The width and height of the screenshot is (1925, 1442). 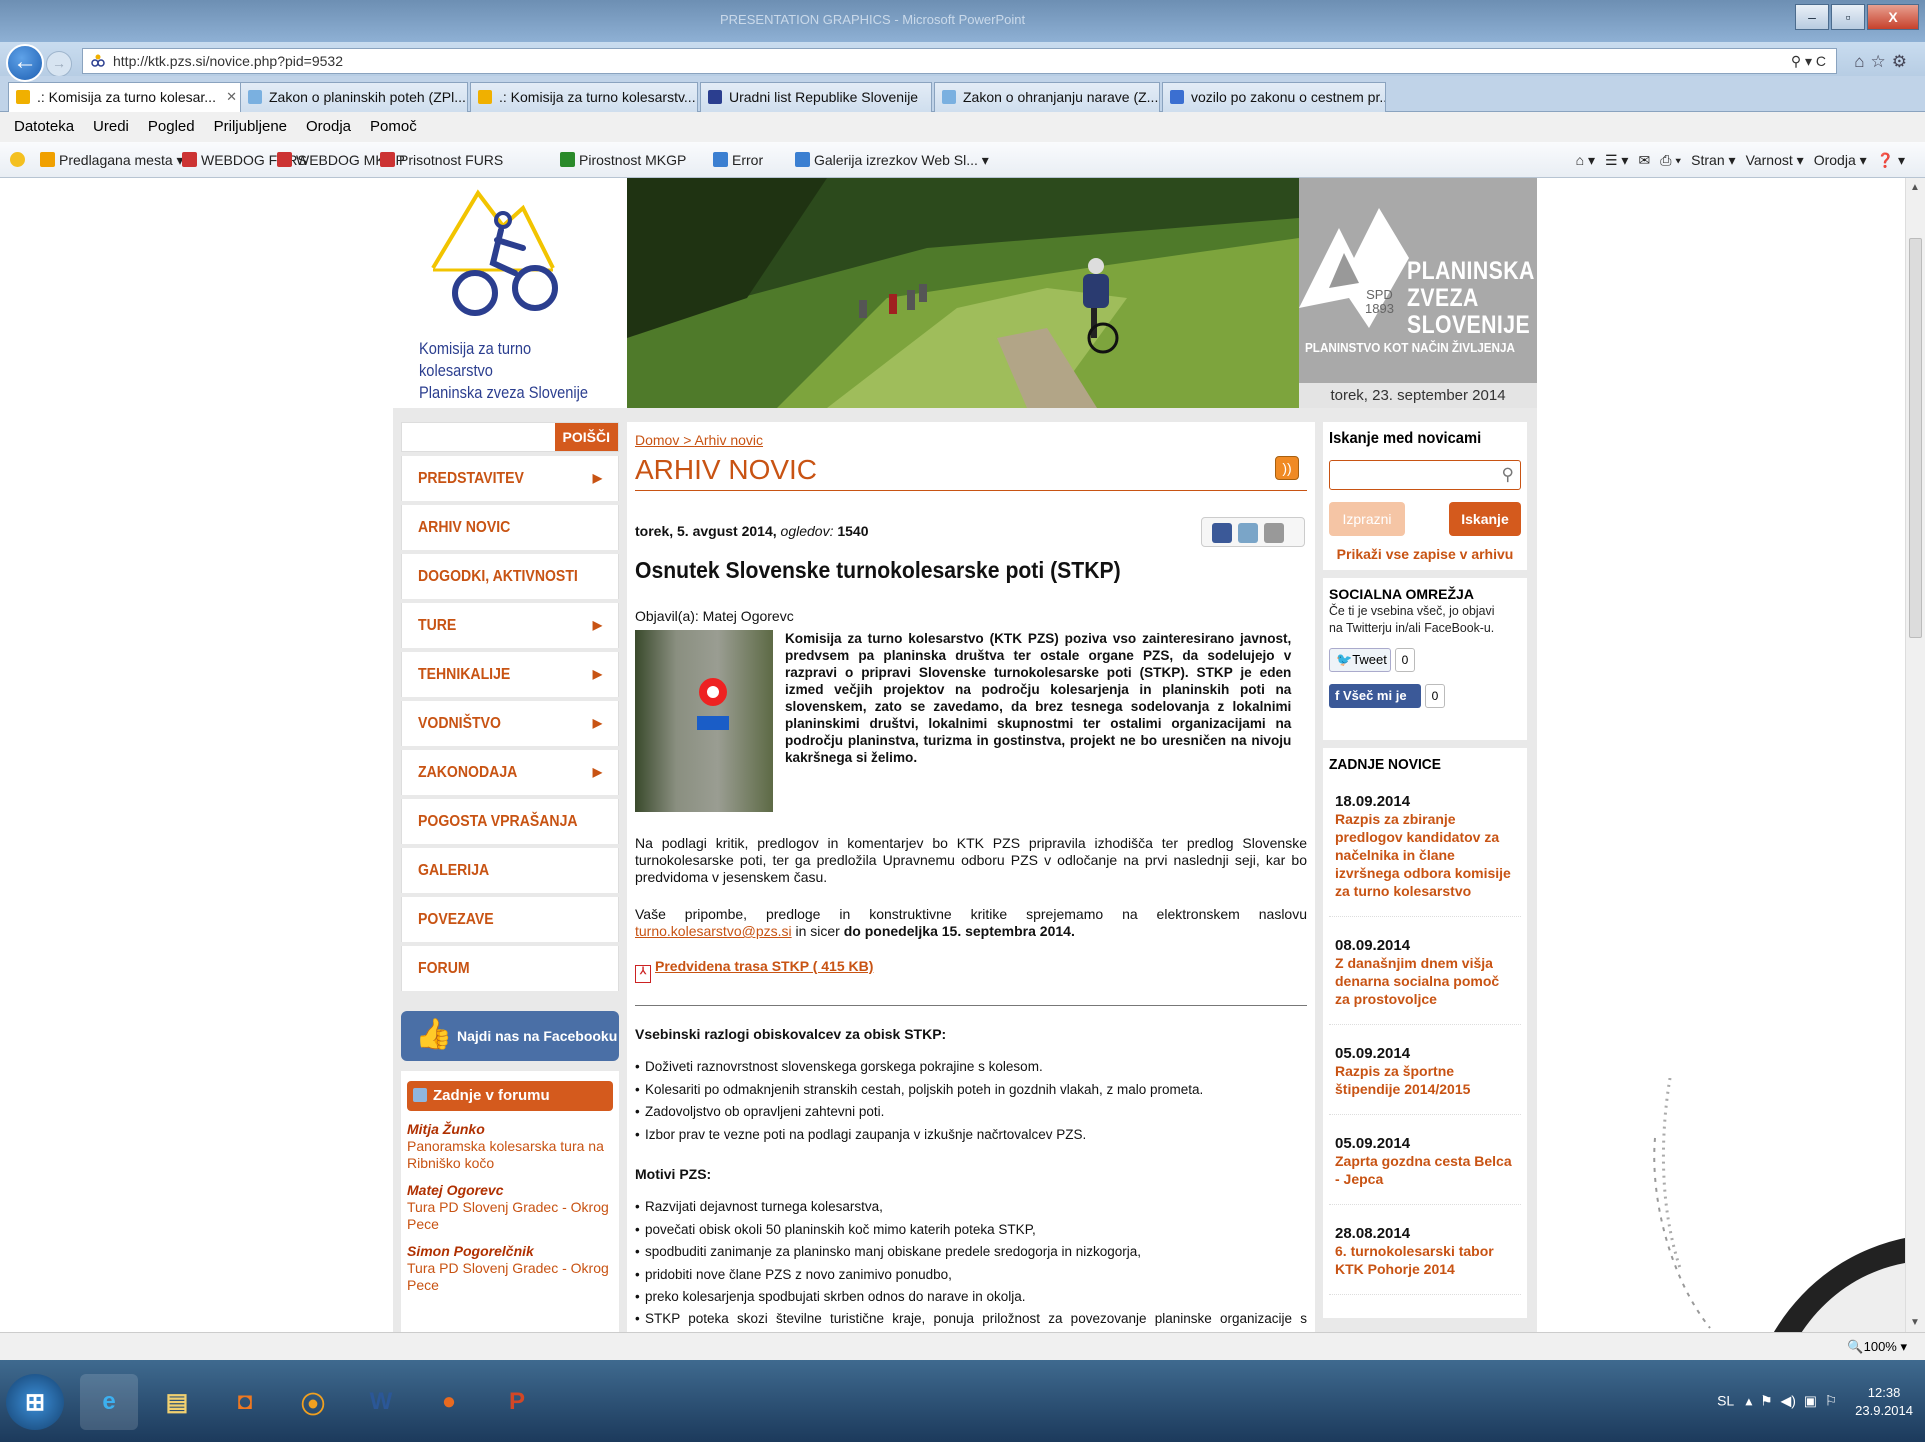 What do you see at coordinates (1915, 1322) in the screenshot?
I see `scroll-down-icon: ▼` at bounding box center [1915, 1322].